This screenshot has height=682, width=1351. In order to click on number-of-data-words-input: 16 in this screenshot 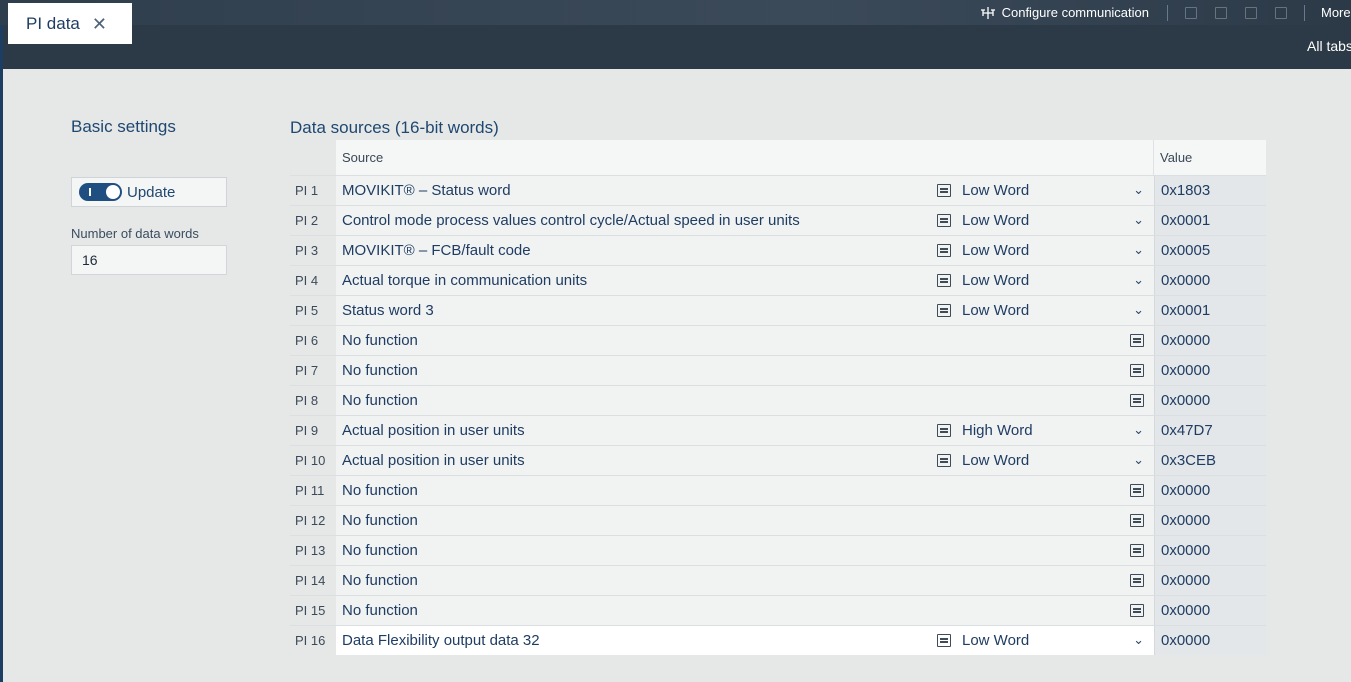, I will do `click(149, 260)`.